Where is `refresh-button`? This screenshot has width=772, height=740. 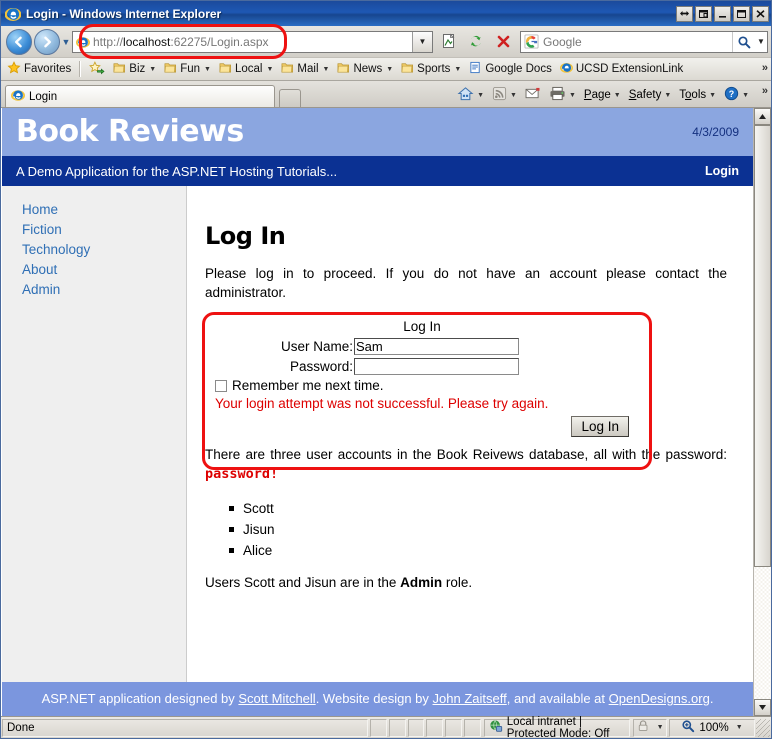 refresh-button is located at coordinates (476, 41).